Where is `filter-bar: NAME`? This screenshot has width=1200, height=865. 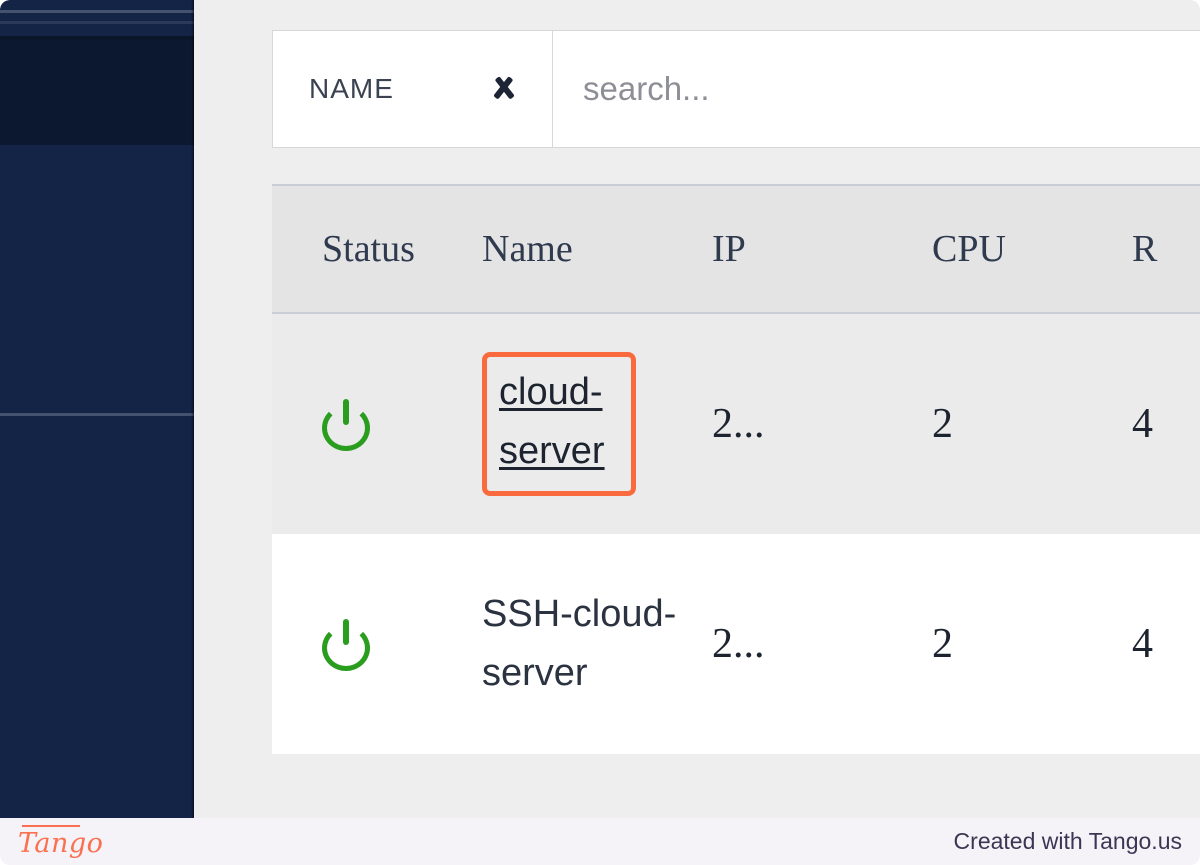 filter-bar: NAME is located at coordinates (736, 89).